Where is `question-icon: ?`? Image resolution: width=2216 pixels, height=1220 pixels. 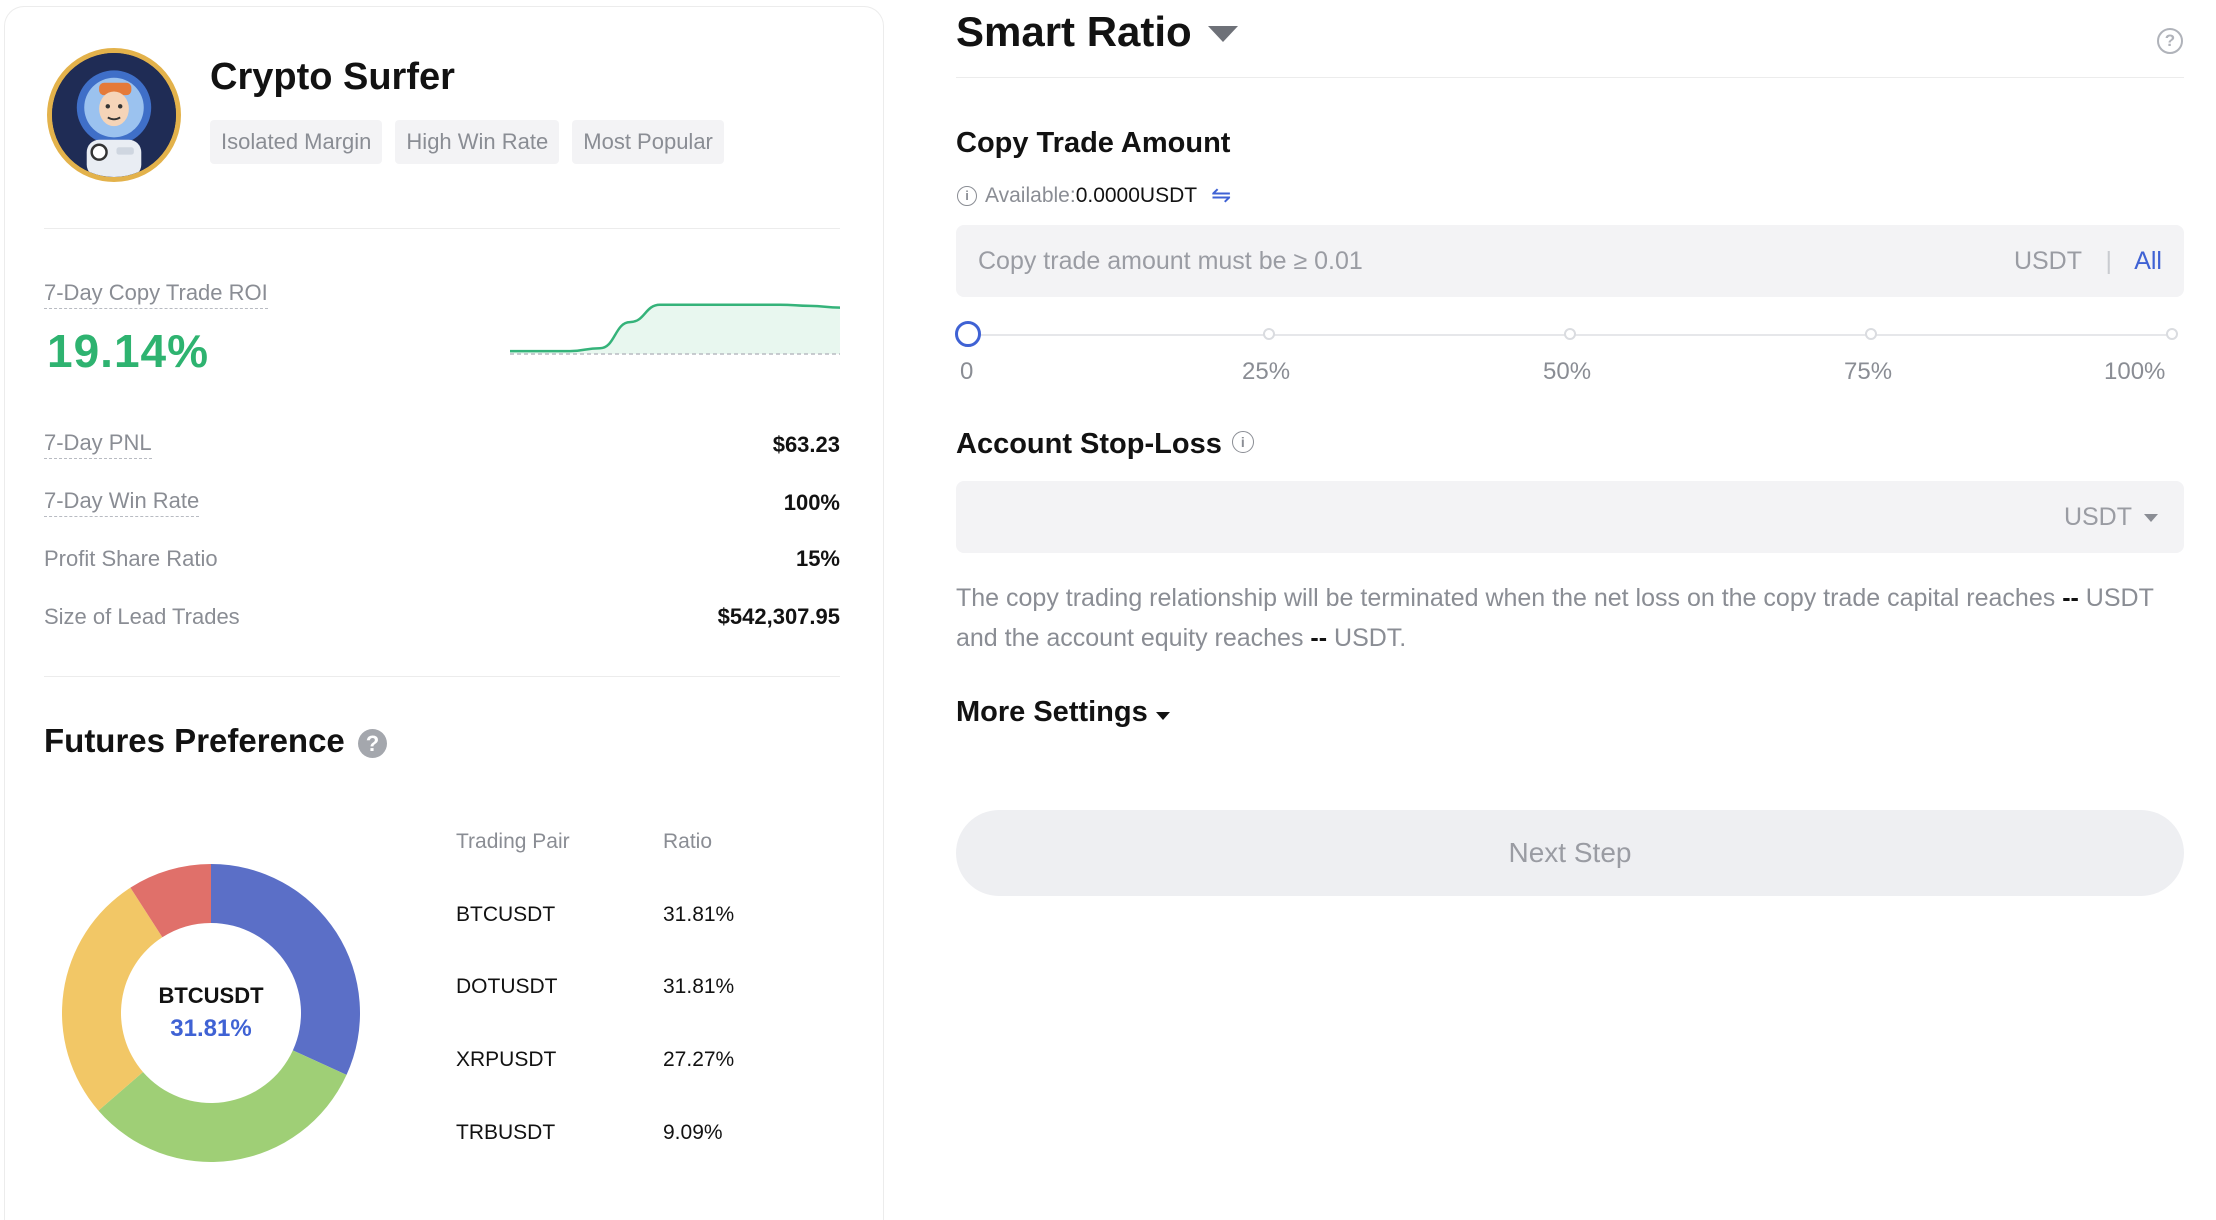
question-icon: ? is located at coordinates (2170, 41).